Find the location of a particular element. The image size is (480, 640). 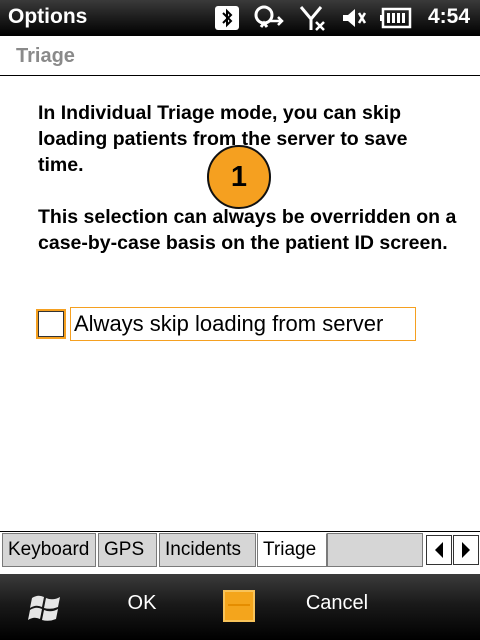

page-title: Triage is located at coordinates (45, 56).